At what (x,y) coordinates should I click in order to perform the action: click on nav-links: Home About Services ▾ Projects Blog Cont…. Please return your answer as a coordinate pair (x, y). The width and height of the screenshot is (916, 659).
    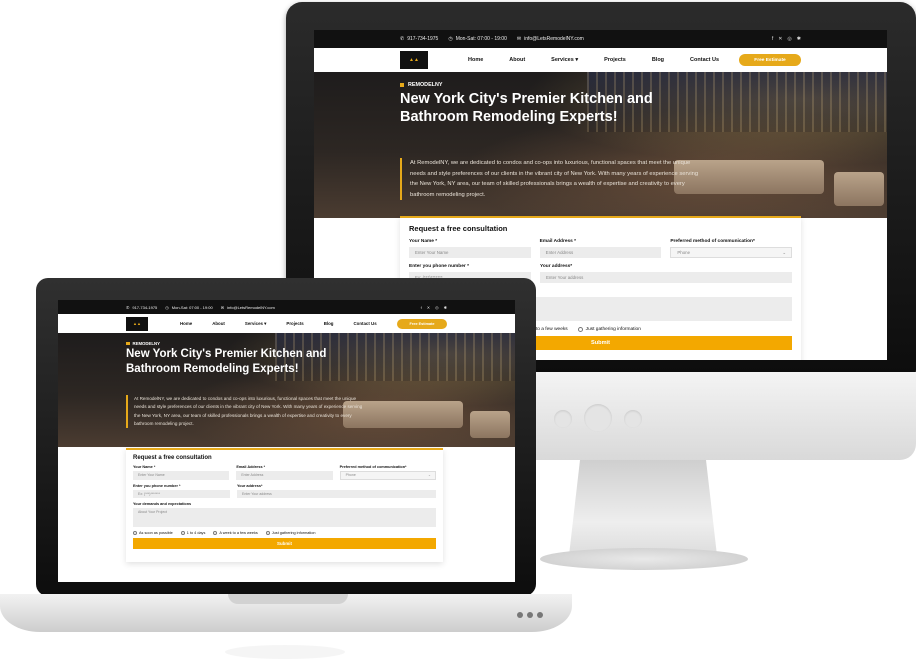
    Looking at the image, I should click on (278, 324).